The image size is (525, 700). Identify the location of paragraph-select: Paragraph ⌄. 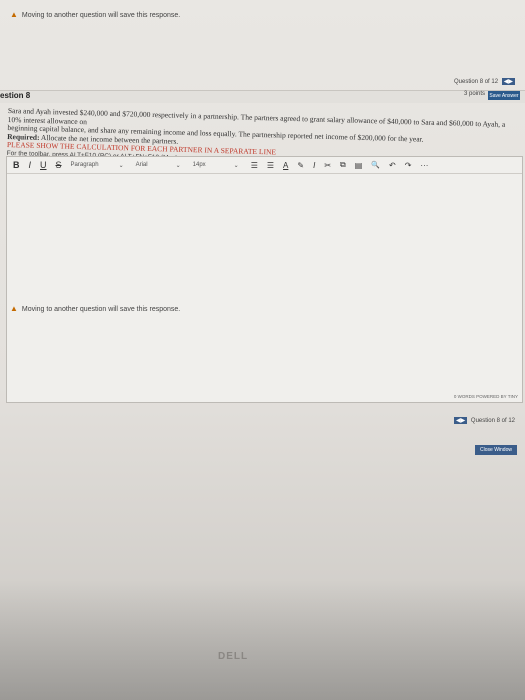
(103, 165).